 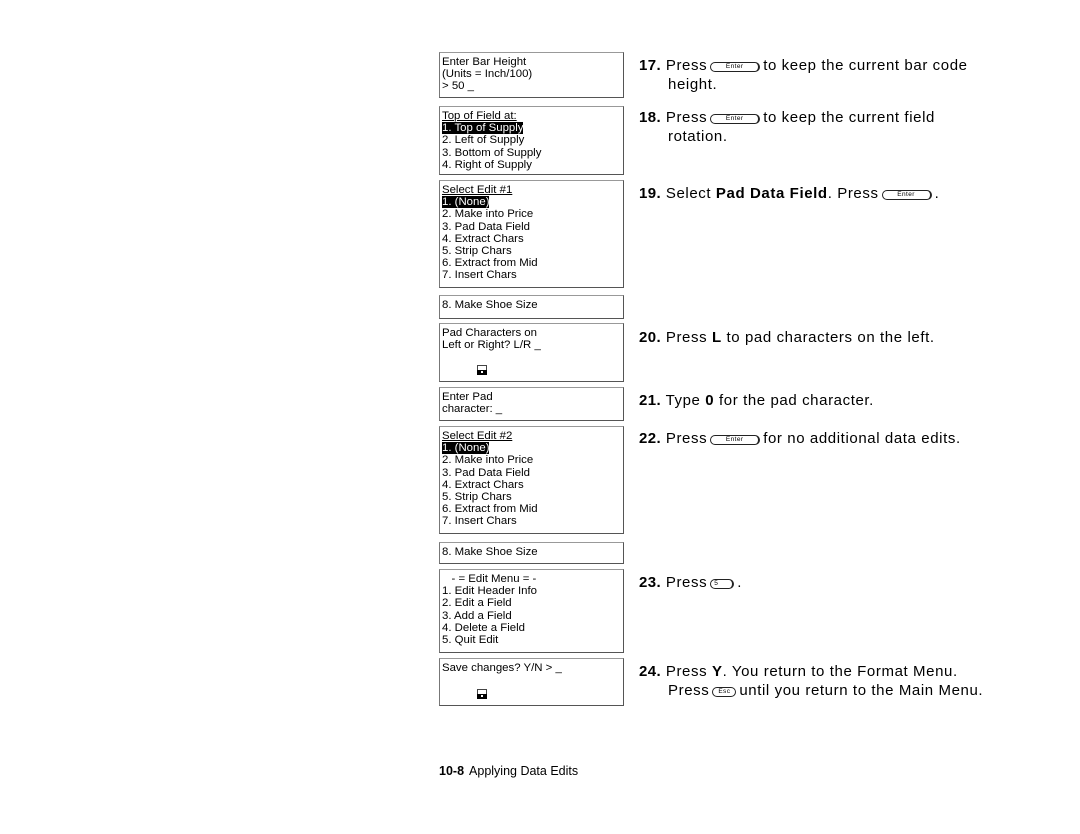 What do you see at coordinates (483, 128) in the screenshot?
I see `lcd-line-text: 1. Top of Supply` at bounding box center [483, 128].